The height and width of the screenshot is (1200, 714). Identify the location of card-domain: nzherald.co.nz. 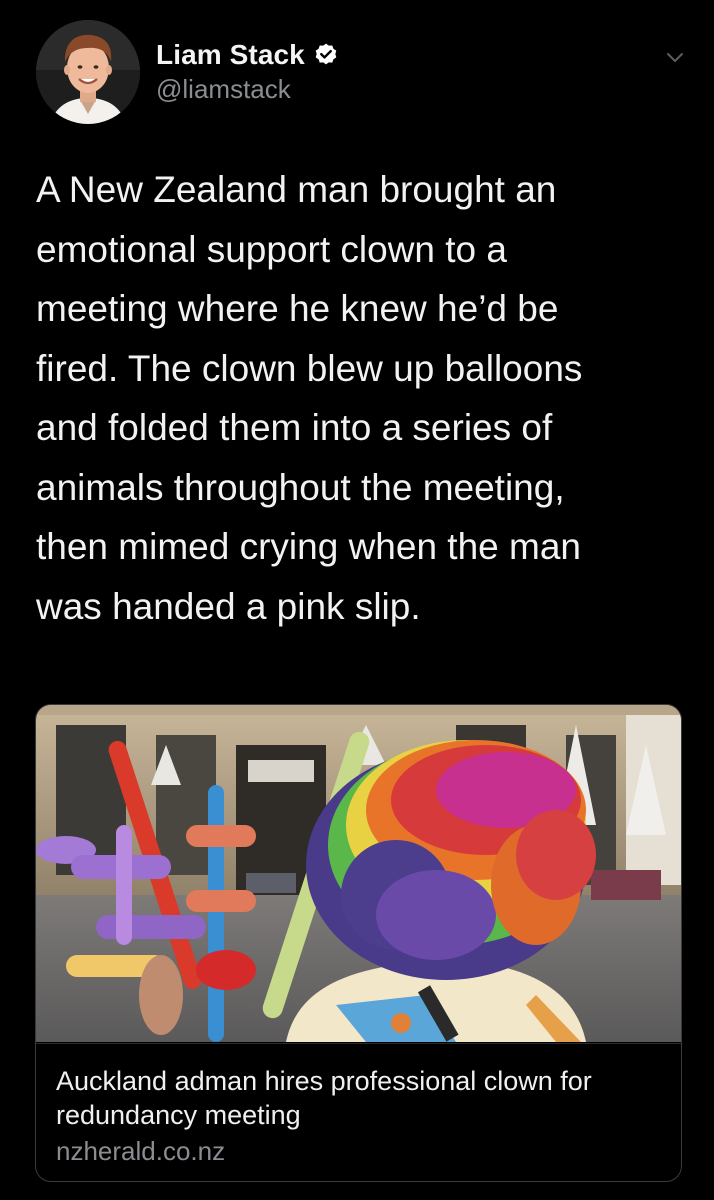
(140, 1151).